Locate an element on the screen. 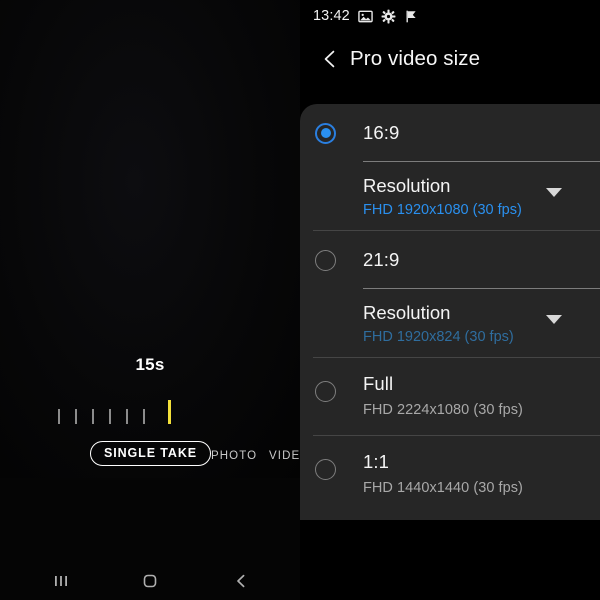 Image resolution: width=600 pixels, height=600 pixels. recents-icon is located at coordinates (61, 581).